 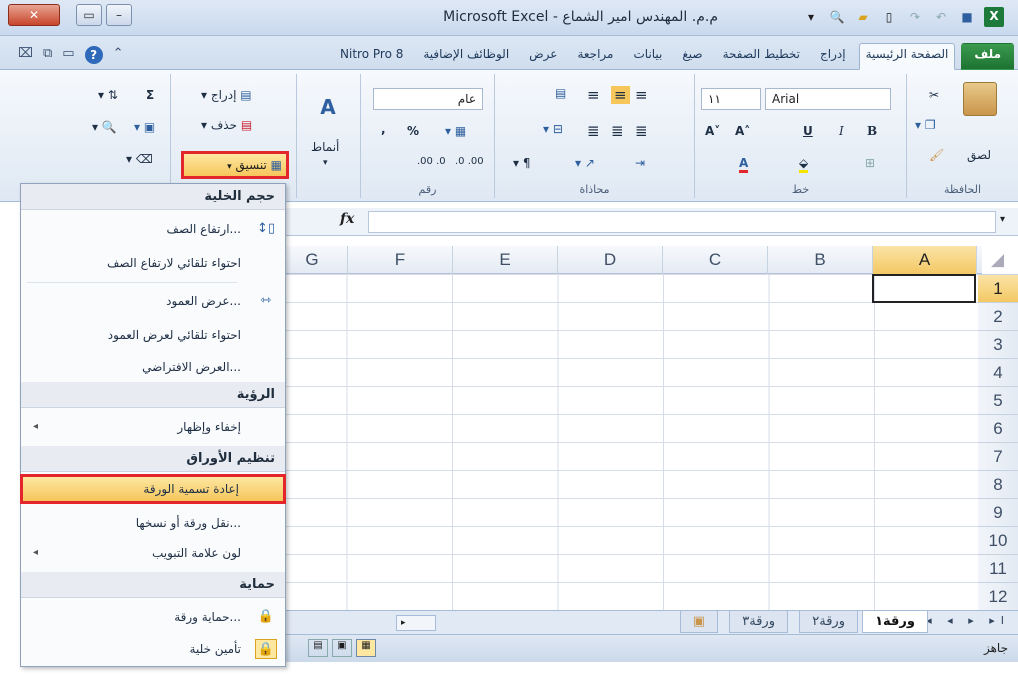 What do you see at coordinates (416, 623) in the screenshot?
I see `horizontal-scrollbar: ▸` at bounding box center [416, 623].